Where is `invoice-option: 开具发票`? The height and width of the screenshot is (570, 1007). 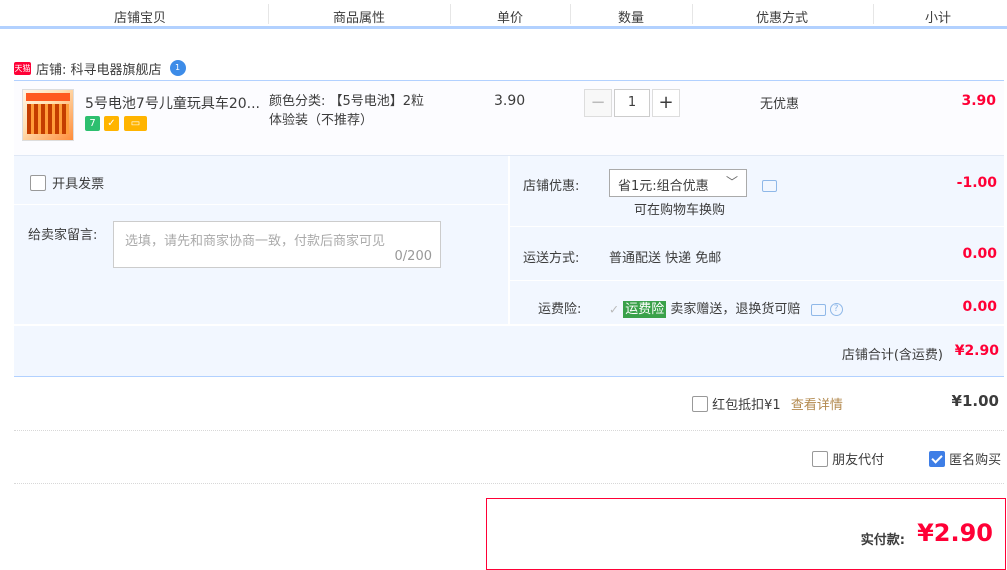
invoice-option: 开具发票 is located at coordinates (67, 182).